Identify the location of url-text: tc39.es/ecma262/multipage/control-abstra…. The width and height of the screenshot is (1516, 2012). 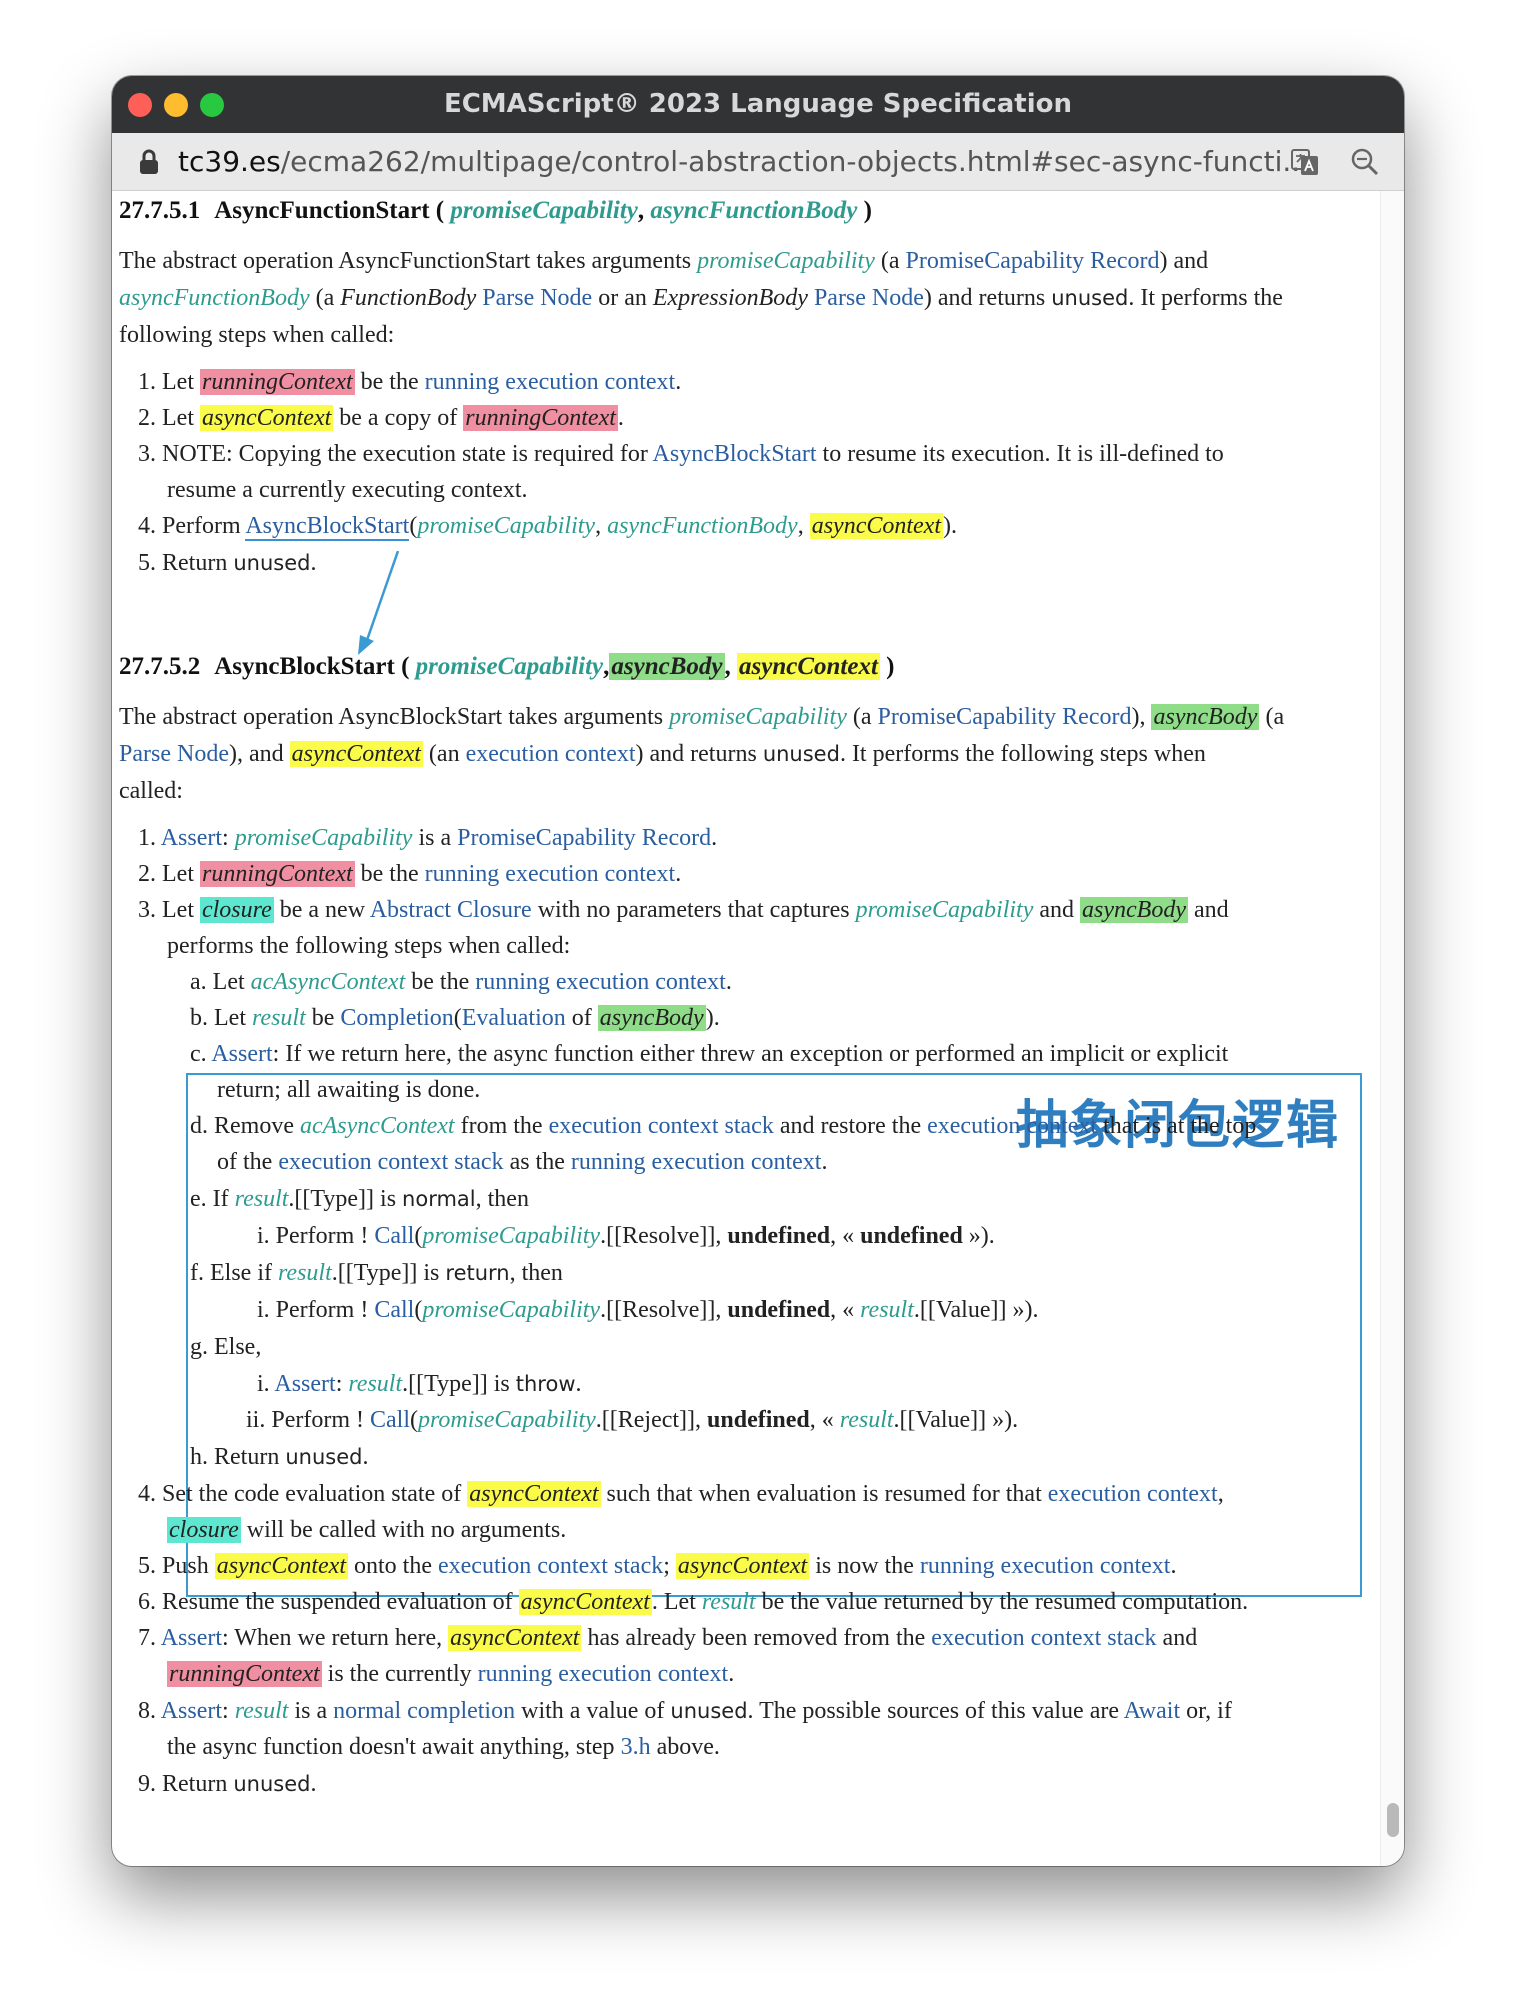
(768, 161).